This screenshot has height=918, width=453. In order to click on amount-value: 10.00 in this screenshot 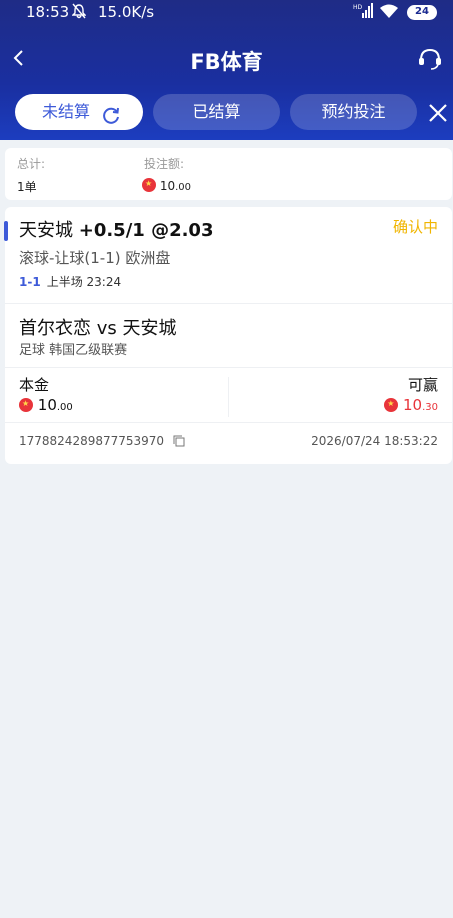, I will do `click(166, 185)`.